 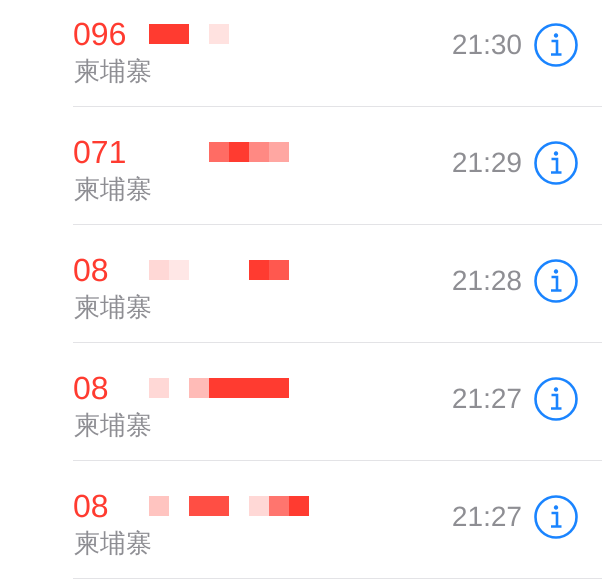 What do you see at coordinates (487, 280) in the screenshot?
I see `call-time: 21:28` at bounding box center [487, 280].